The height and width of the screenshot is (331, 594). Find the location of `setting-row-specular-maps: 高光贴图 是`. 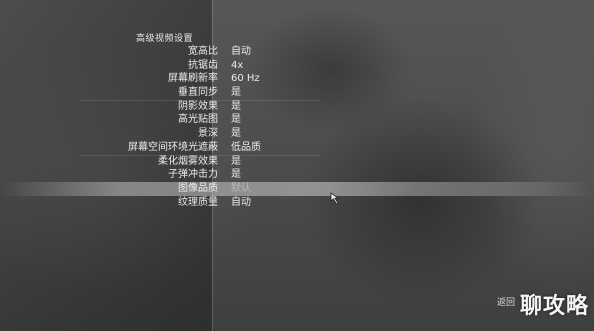

setting-row-specular-maps: 高光贴图 是 is located at coordinates (297, 120).